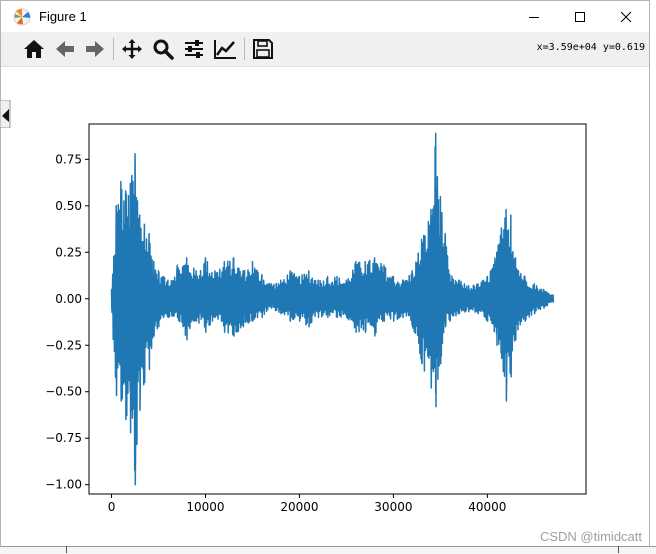 The height and width of the screenshot is (554, 656). I want to click on pan-icon, so click(132, 49).